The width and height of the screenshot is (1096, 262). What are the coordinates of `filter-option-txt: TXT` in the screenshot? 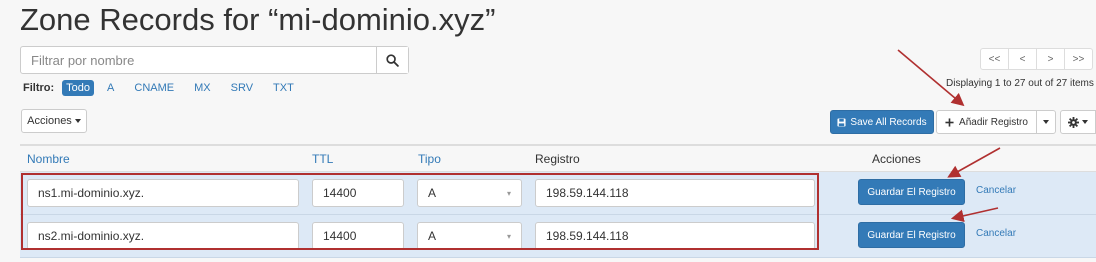 It's located at (283, 88).